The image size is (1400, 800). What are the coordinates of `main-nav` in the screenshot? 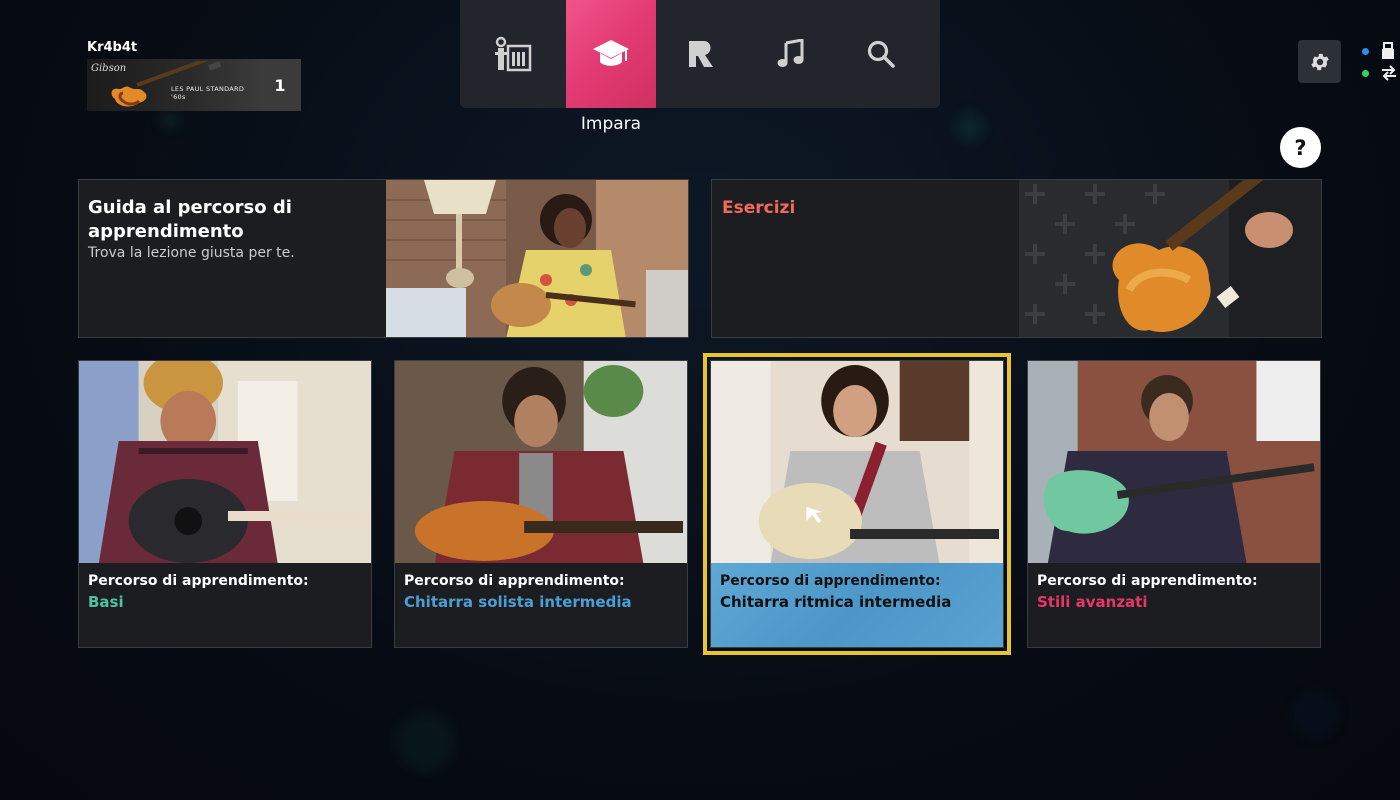 It's located at (700, 54).